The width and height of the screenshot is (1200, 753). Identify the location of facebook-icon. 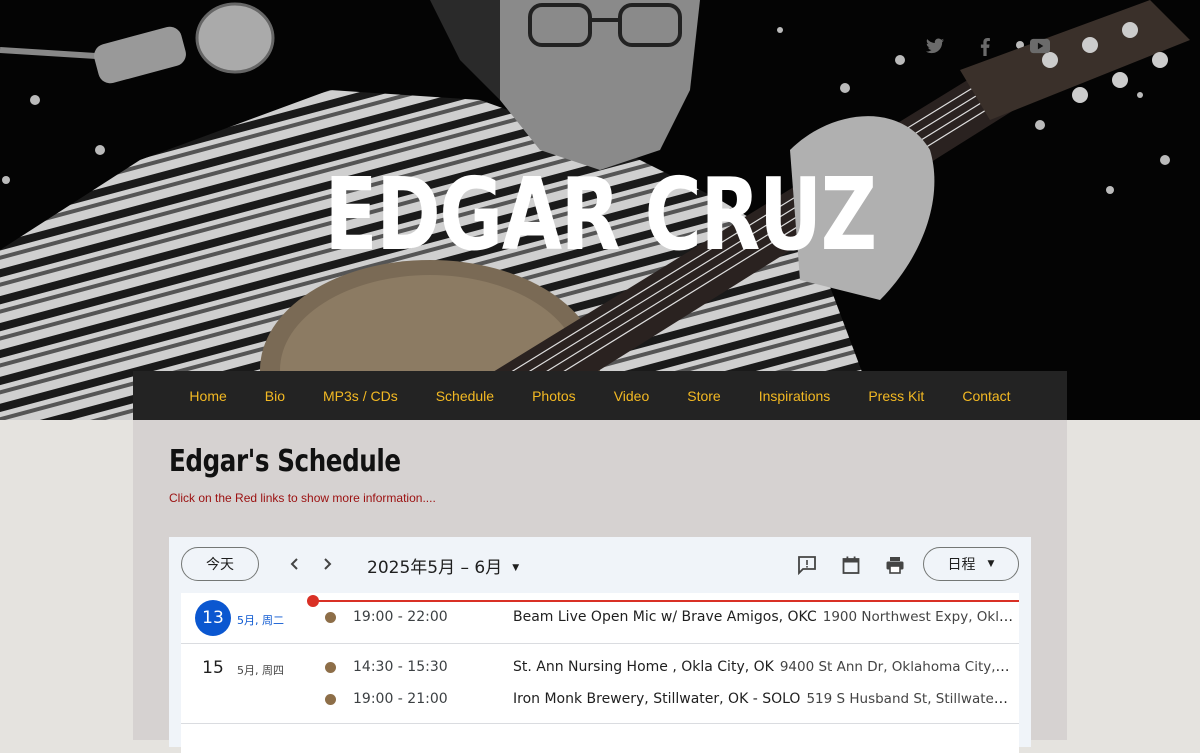
(989, 47).